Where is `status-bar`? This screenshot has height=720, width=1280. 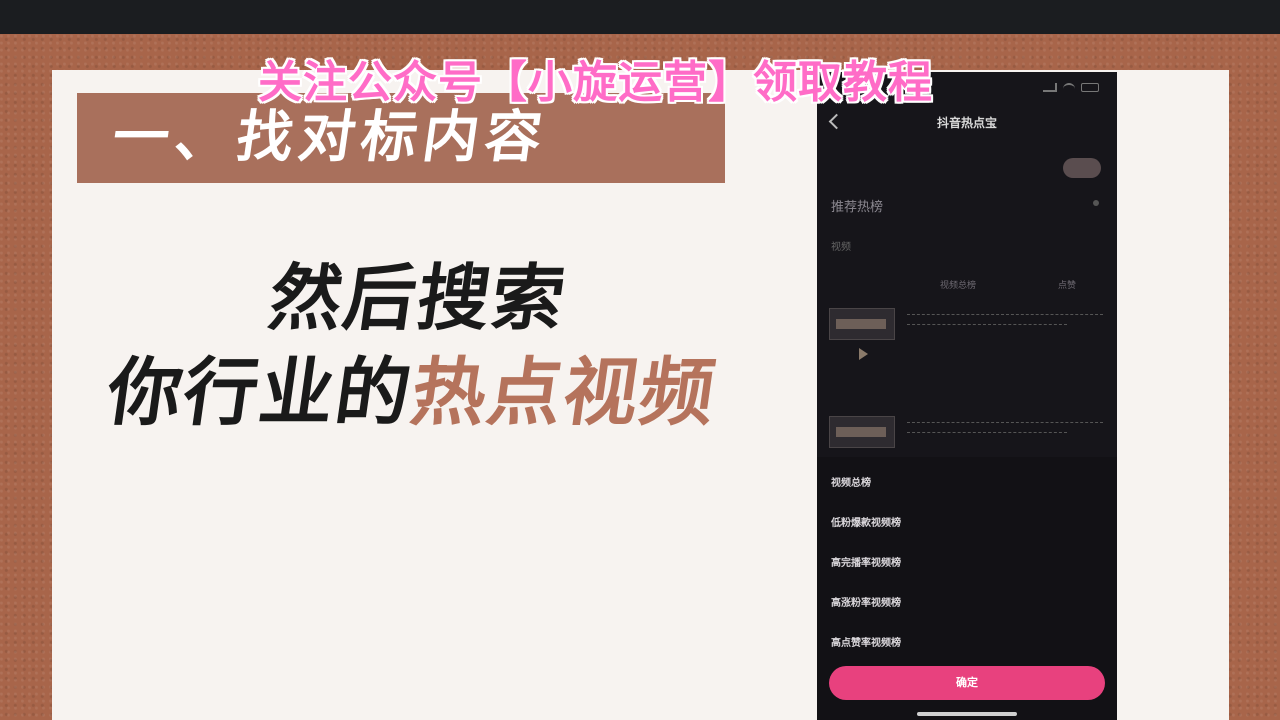 status-bar is located at coordinates (1071, 87).